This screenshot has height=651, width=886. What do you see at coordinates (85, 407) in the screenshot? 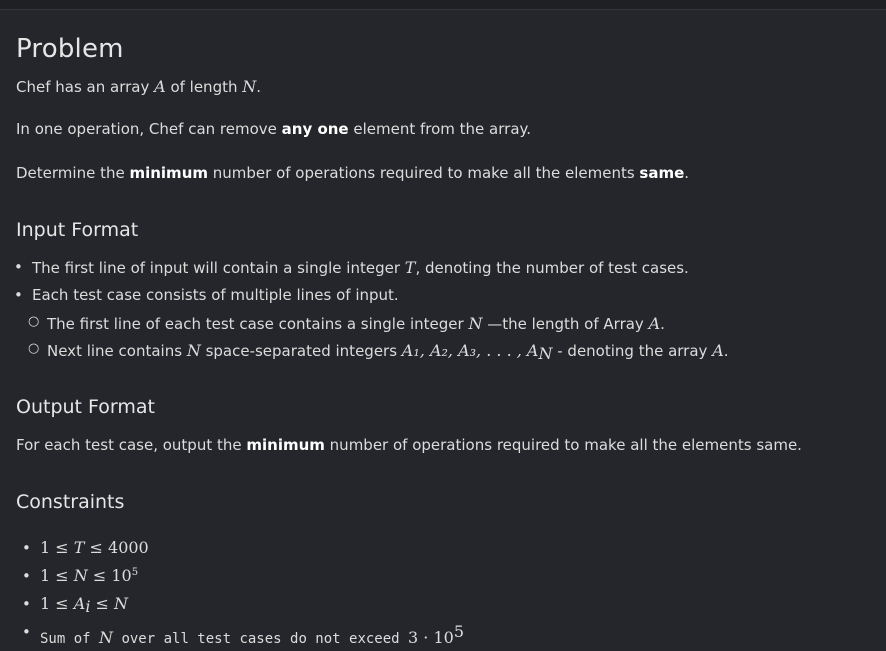
I see `output-format-heading: Output Format` at bounding box center [85, 407].